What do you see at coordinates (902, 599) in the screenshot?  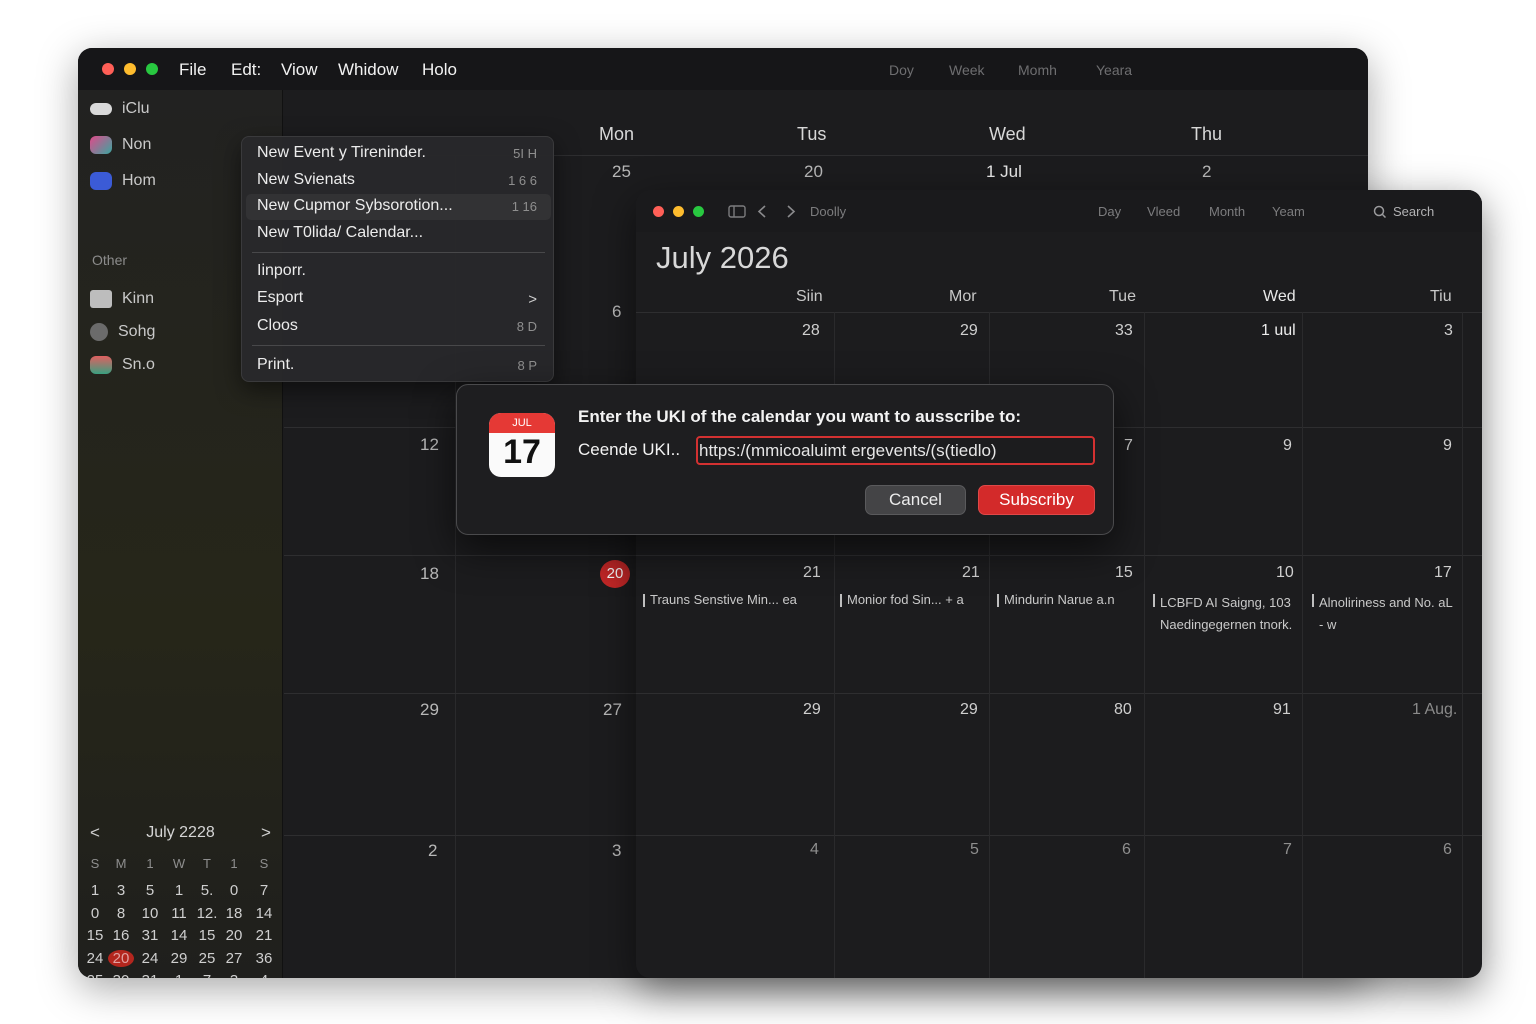 I see `calendar-event: Monior fod Sin... + a` at bounding box center [902, 599].